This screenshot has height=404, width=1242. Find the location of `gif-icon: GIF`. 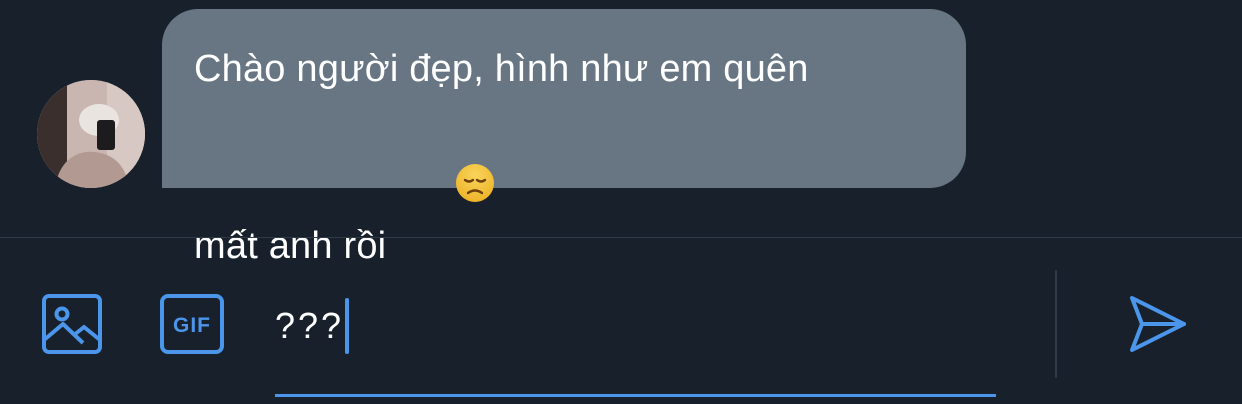

gif-icon: GIF is located at coordinates (192, 324).